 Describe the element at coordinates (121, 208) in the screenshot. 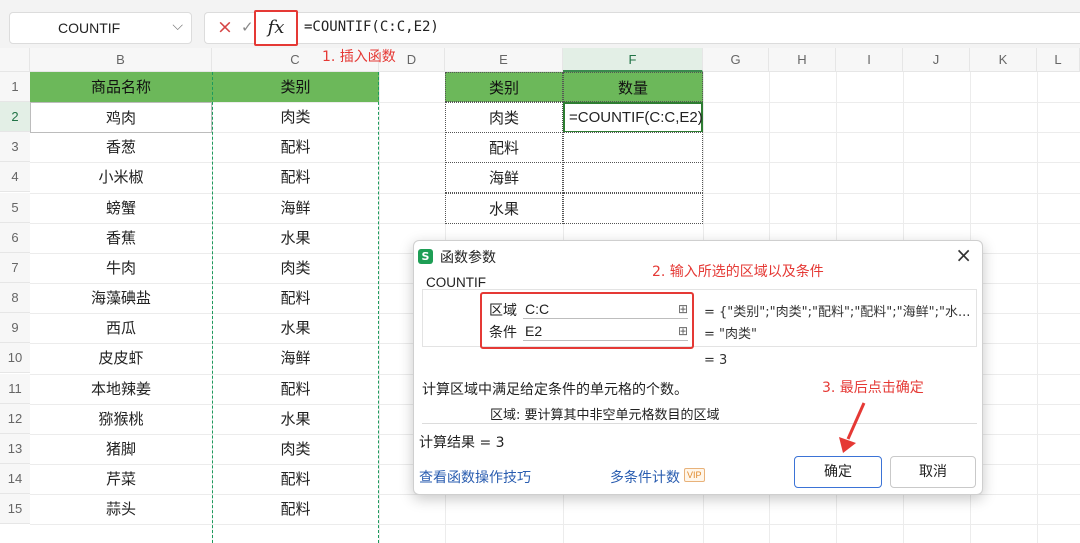

I see `product-name-cell: 螃蟹` at that location.